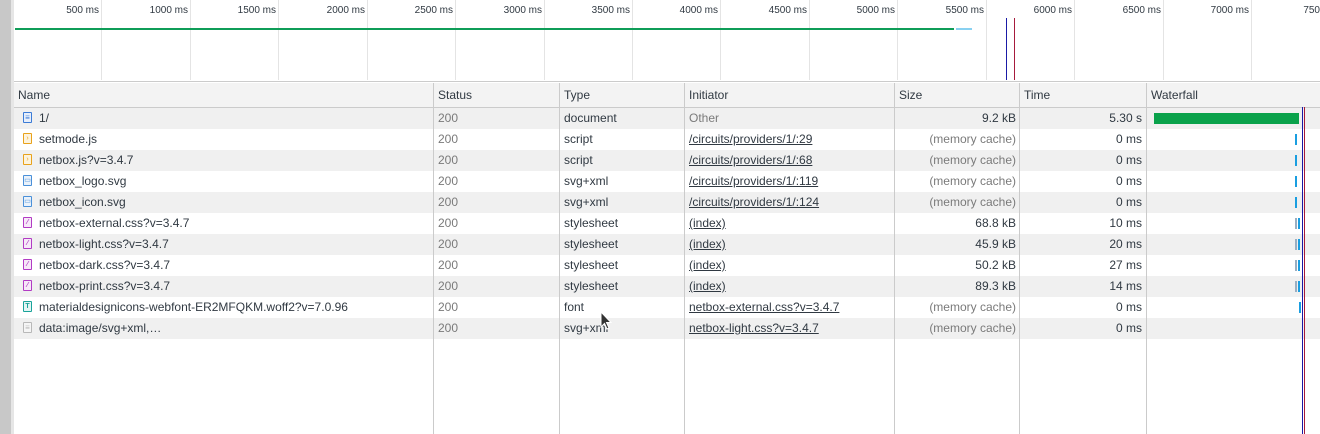 This screenshot has width=1320, height=434. Describe the element at coordinates (484, 29) in the screenshot. I see `overview-document-bar` at that location.